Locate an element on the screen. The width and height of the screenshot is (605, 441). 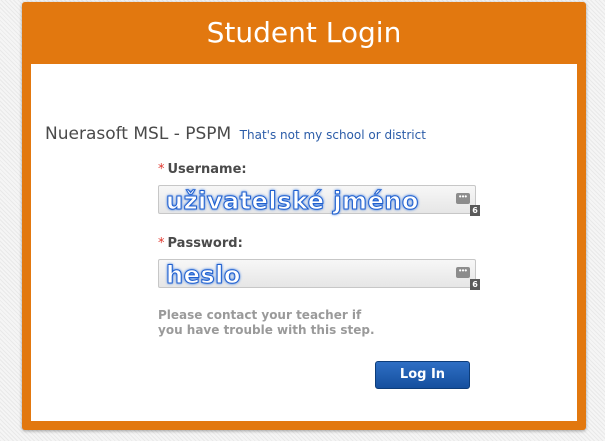
panel-header: Student Login is located at coordinates (304, 33).